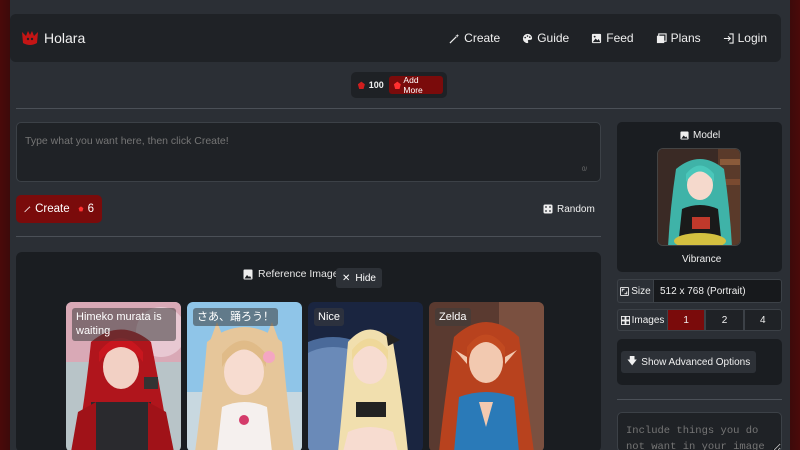  I want to click on nav-feed: Feed, so click(612, 38).